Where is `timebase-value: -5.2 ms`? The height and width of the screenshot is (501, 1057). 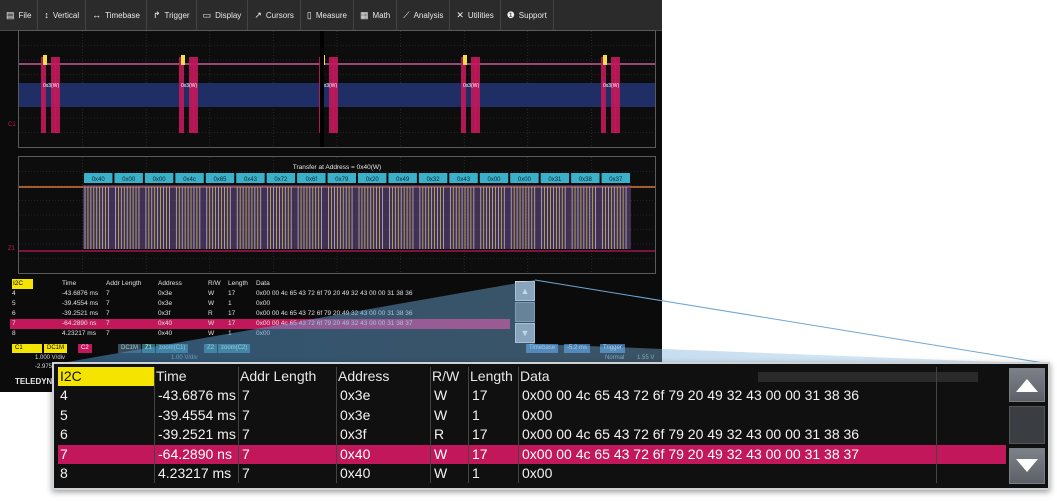 timebase-value: -5.2 ms is located at coordinates (577, 348).